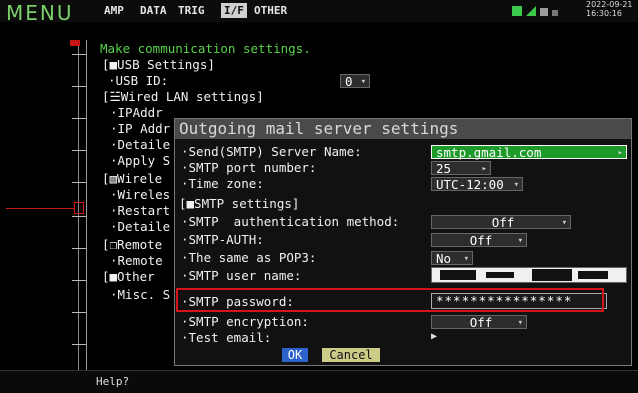 The height and width of the screenshot is (393, 638). I want to click on status-icons, so click(535, 11).